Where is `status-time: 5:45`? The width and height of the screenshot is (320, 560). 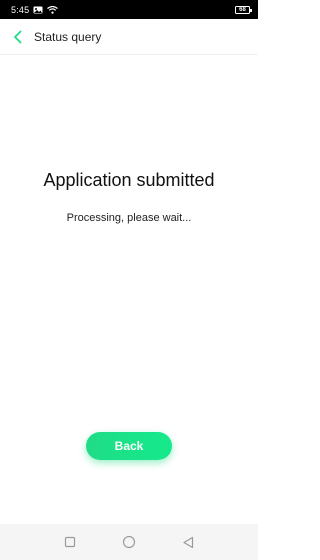
status-time: 5:45 is located at coordinates (20, 9).